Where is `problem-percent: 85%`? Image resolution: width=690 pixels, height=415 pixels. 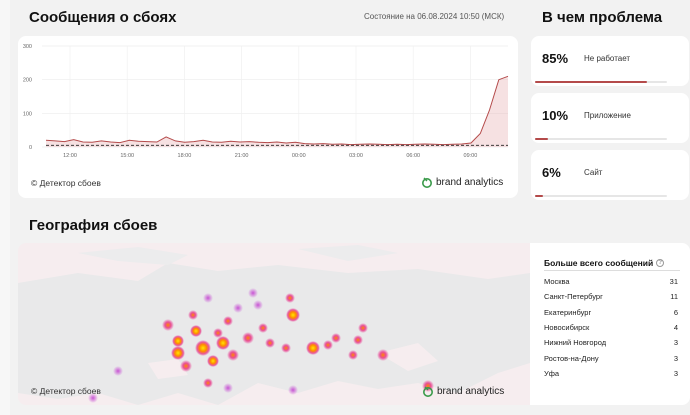 problem-percent: 85% is located at coordinates (555, 58).